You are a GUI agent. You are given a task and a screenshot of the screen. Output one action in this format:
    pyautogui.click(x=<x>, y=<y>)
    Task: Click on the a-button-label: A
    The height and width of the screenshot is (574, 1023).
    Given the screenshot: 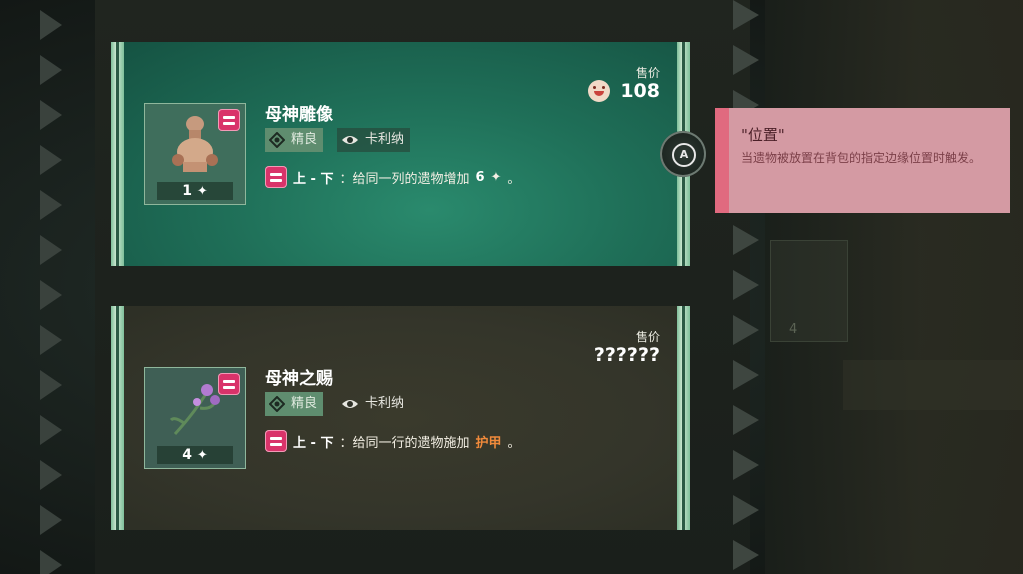 What is the action you would take?
    pyautogui.click(x=684, y=155)
    